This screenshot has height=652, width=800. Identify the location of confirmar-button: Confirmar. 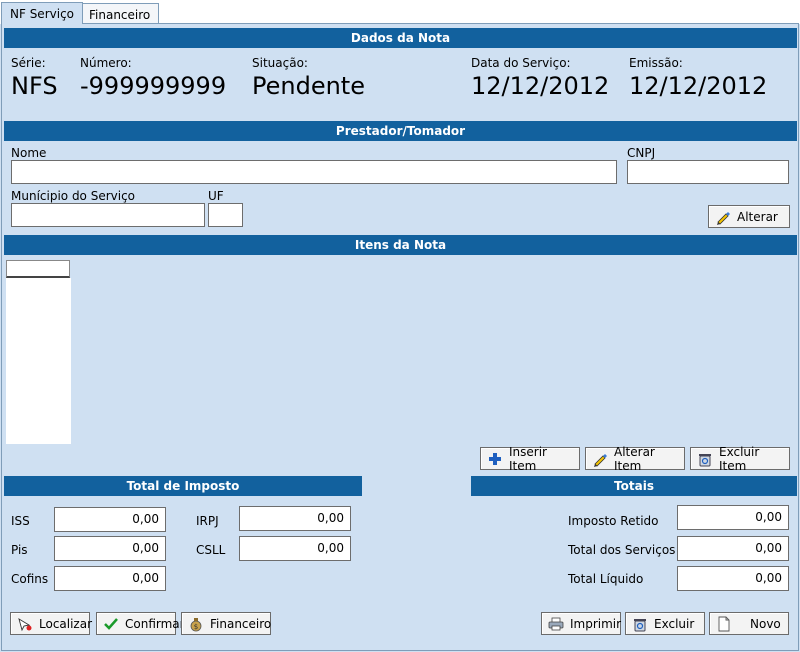
(140, 623).